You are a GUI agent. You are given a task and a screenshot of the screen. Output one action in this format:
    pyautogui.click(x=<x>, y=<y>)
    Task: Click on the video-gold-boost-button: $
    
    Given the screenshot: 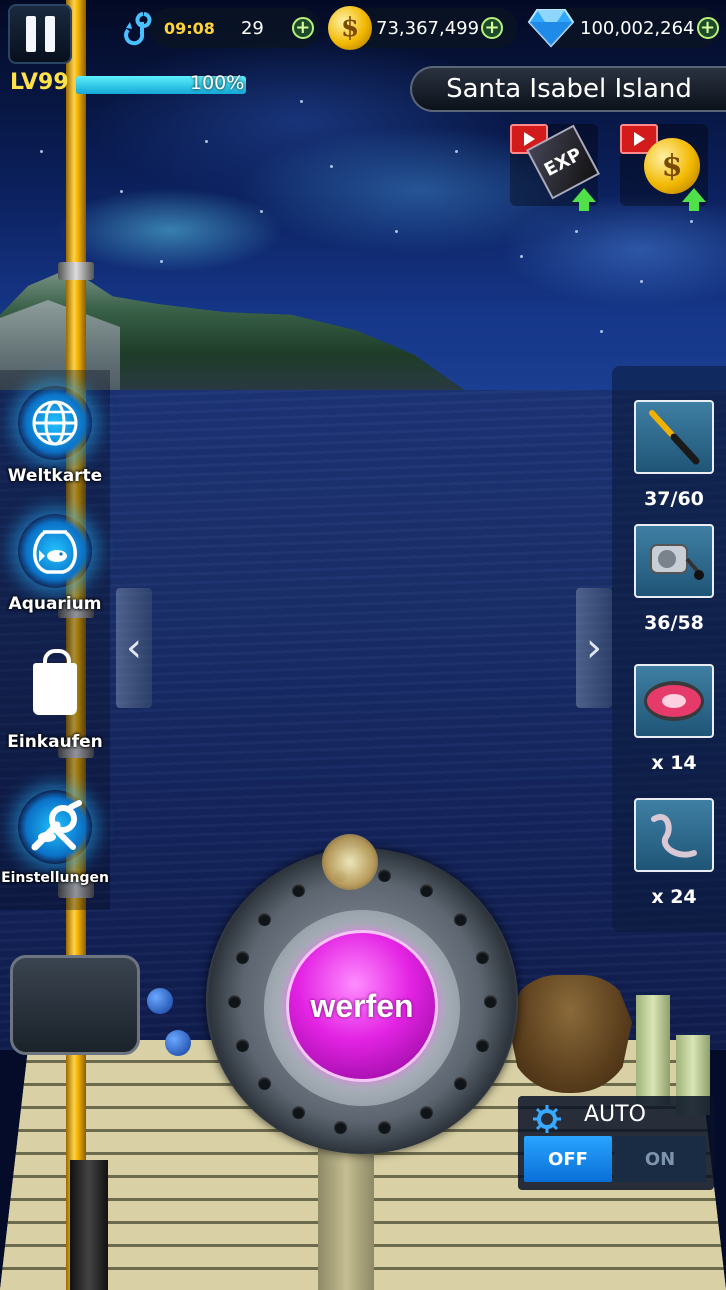 What is the action you would take?
    pyautogui.click(x=664, y=167)
    